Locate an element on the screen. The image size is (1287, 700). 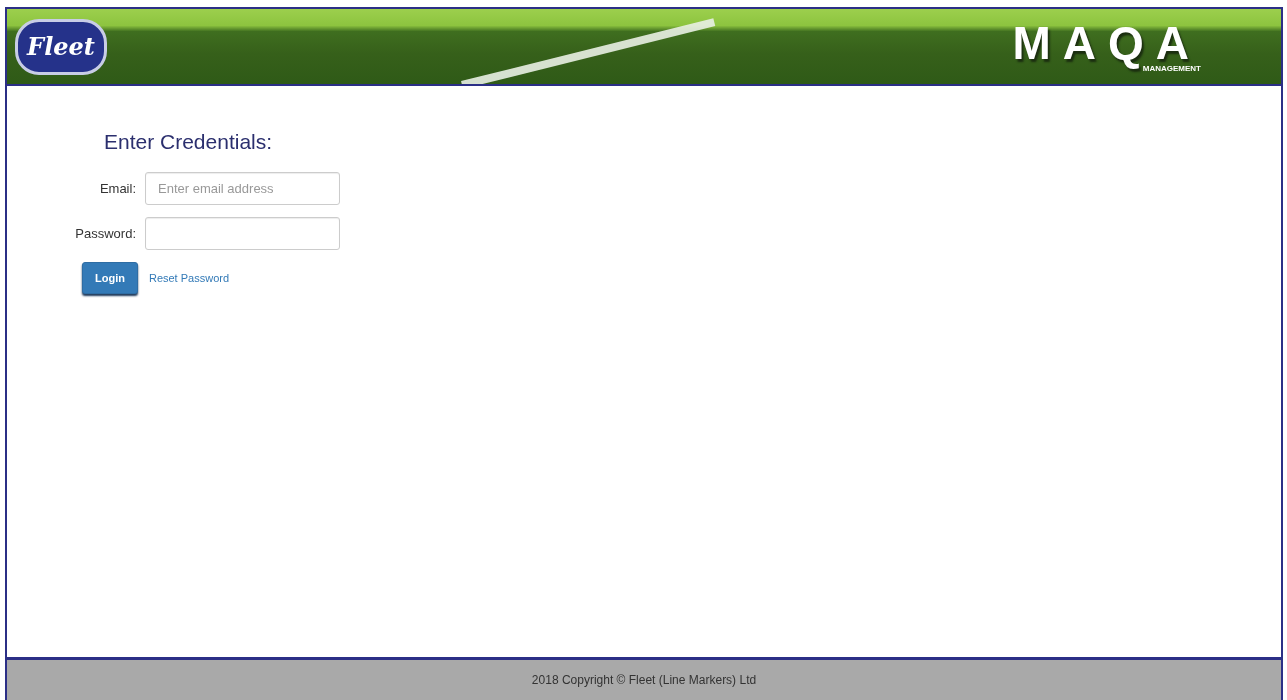
form-heading: Enter Credentials: is located at coordinates (189, 142).